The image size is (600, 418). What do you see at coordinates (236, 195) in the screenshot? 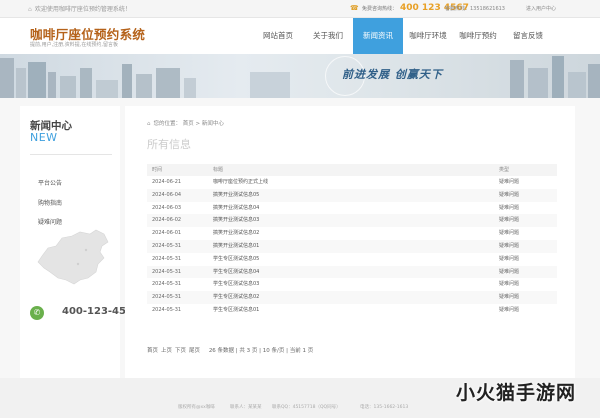
I see `row-title-link: 搞笑开业测试信息05` at bounding box center [236, 195].